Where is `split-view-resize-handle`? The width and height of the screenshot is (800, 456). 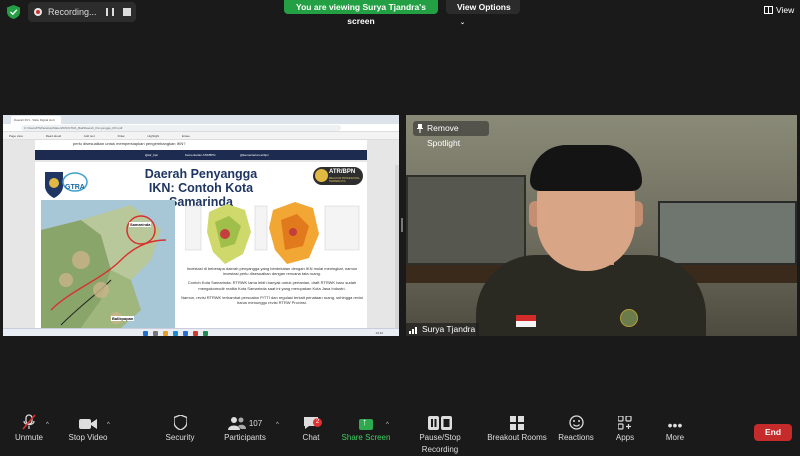 split-view-resize-handle is located at coordinates (402, 225).